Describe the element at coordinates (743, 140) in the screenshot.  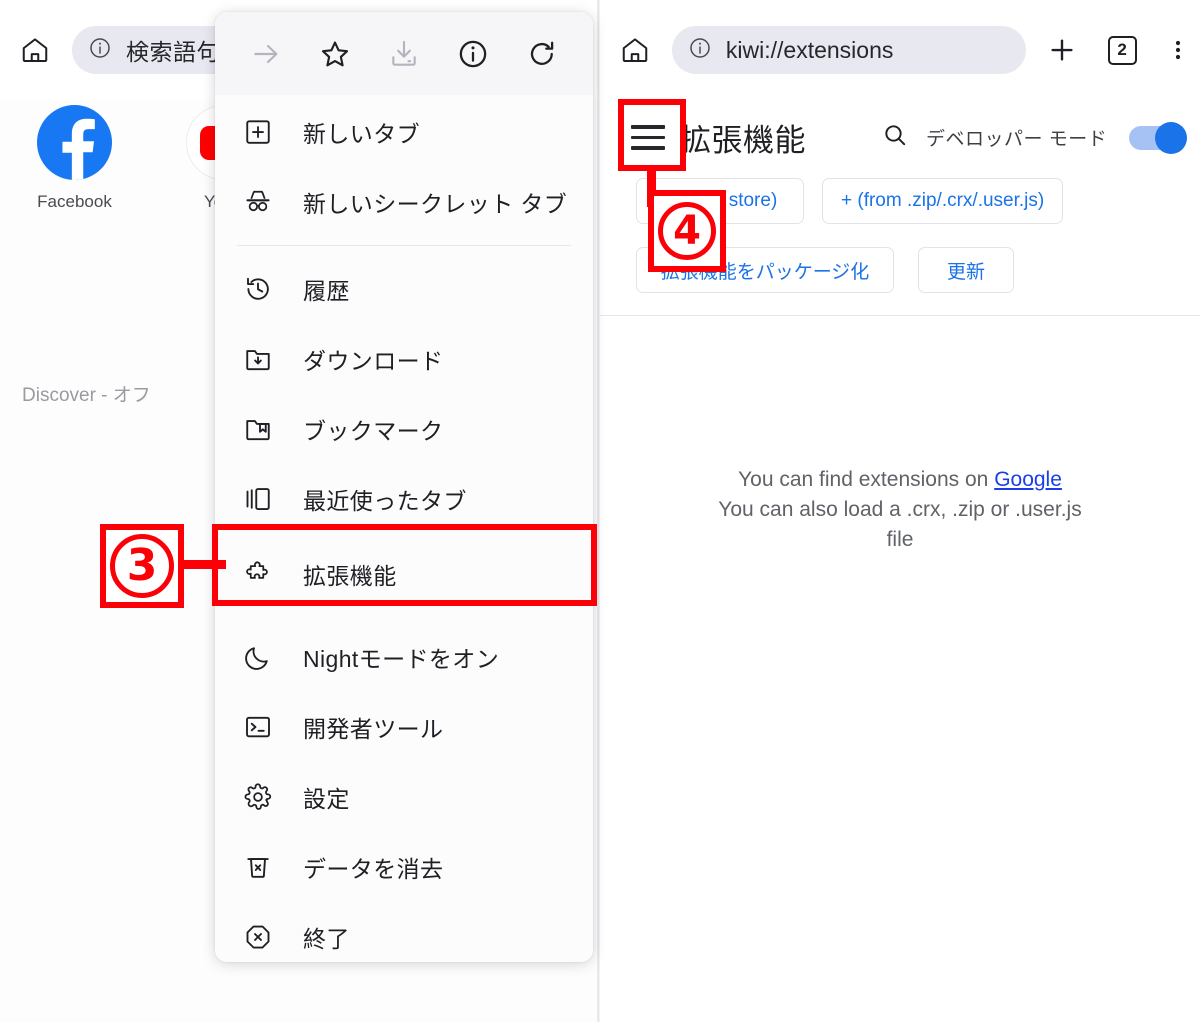
I see `page-title: 拡張機能` at that location.